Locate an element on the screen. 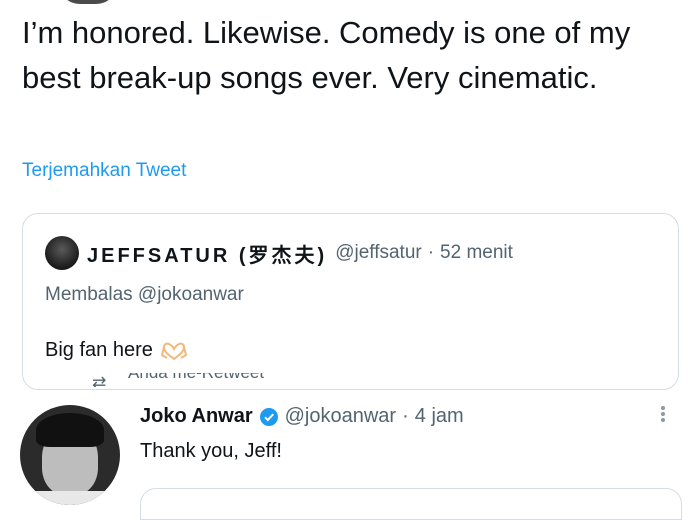  retweet-indicator: ⇄ Anda me-Retweet is located at coordinates (212, 380).